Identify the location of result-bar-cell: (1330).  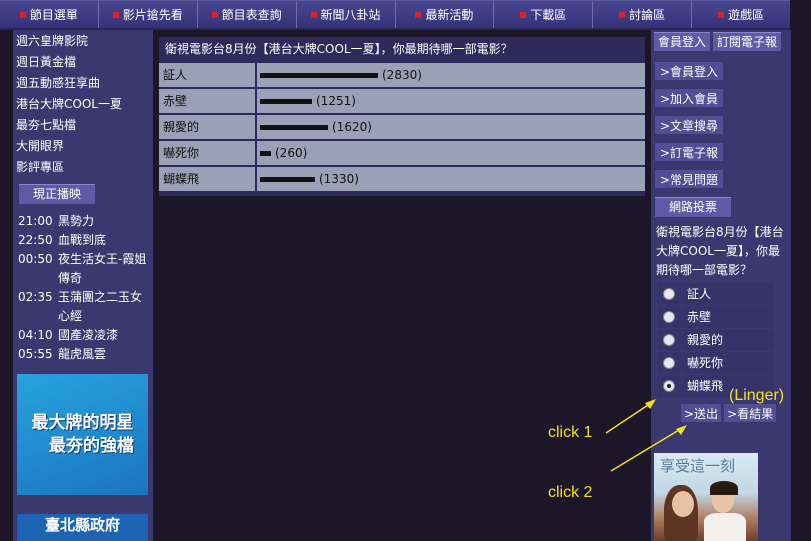
(451, 179).